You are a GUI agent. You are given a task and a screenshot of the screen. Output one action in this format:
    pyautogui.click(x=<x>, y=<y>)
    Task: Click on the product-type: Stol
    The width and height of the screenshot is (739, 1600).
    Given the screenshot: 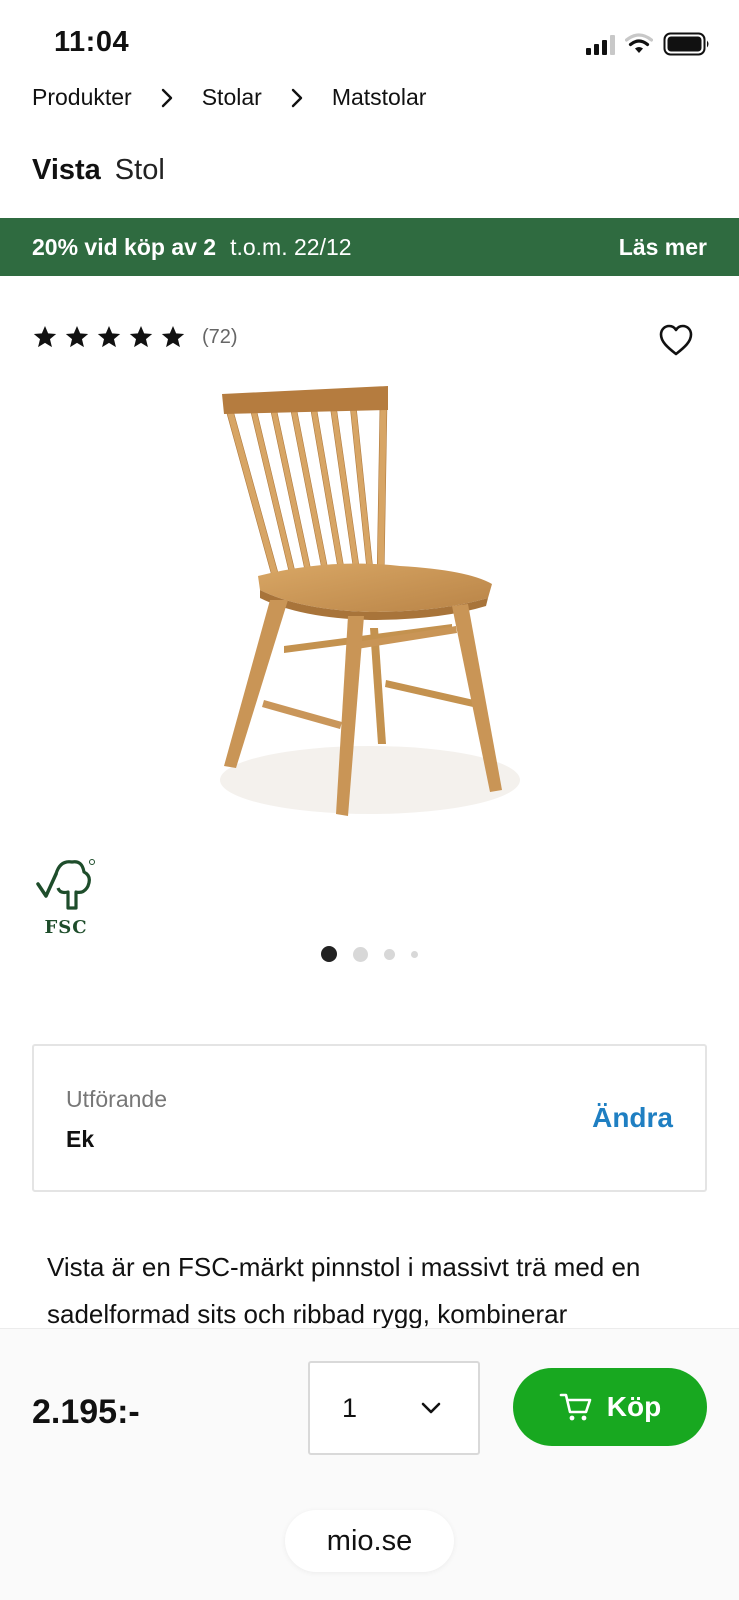 What is the action you would take?
    pyautogui.click(x=139, y=170)
    